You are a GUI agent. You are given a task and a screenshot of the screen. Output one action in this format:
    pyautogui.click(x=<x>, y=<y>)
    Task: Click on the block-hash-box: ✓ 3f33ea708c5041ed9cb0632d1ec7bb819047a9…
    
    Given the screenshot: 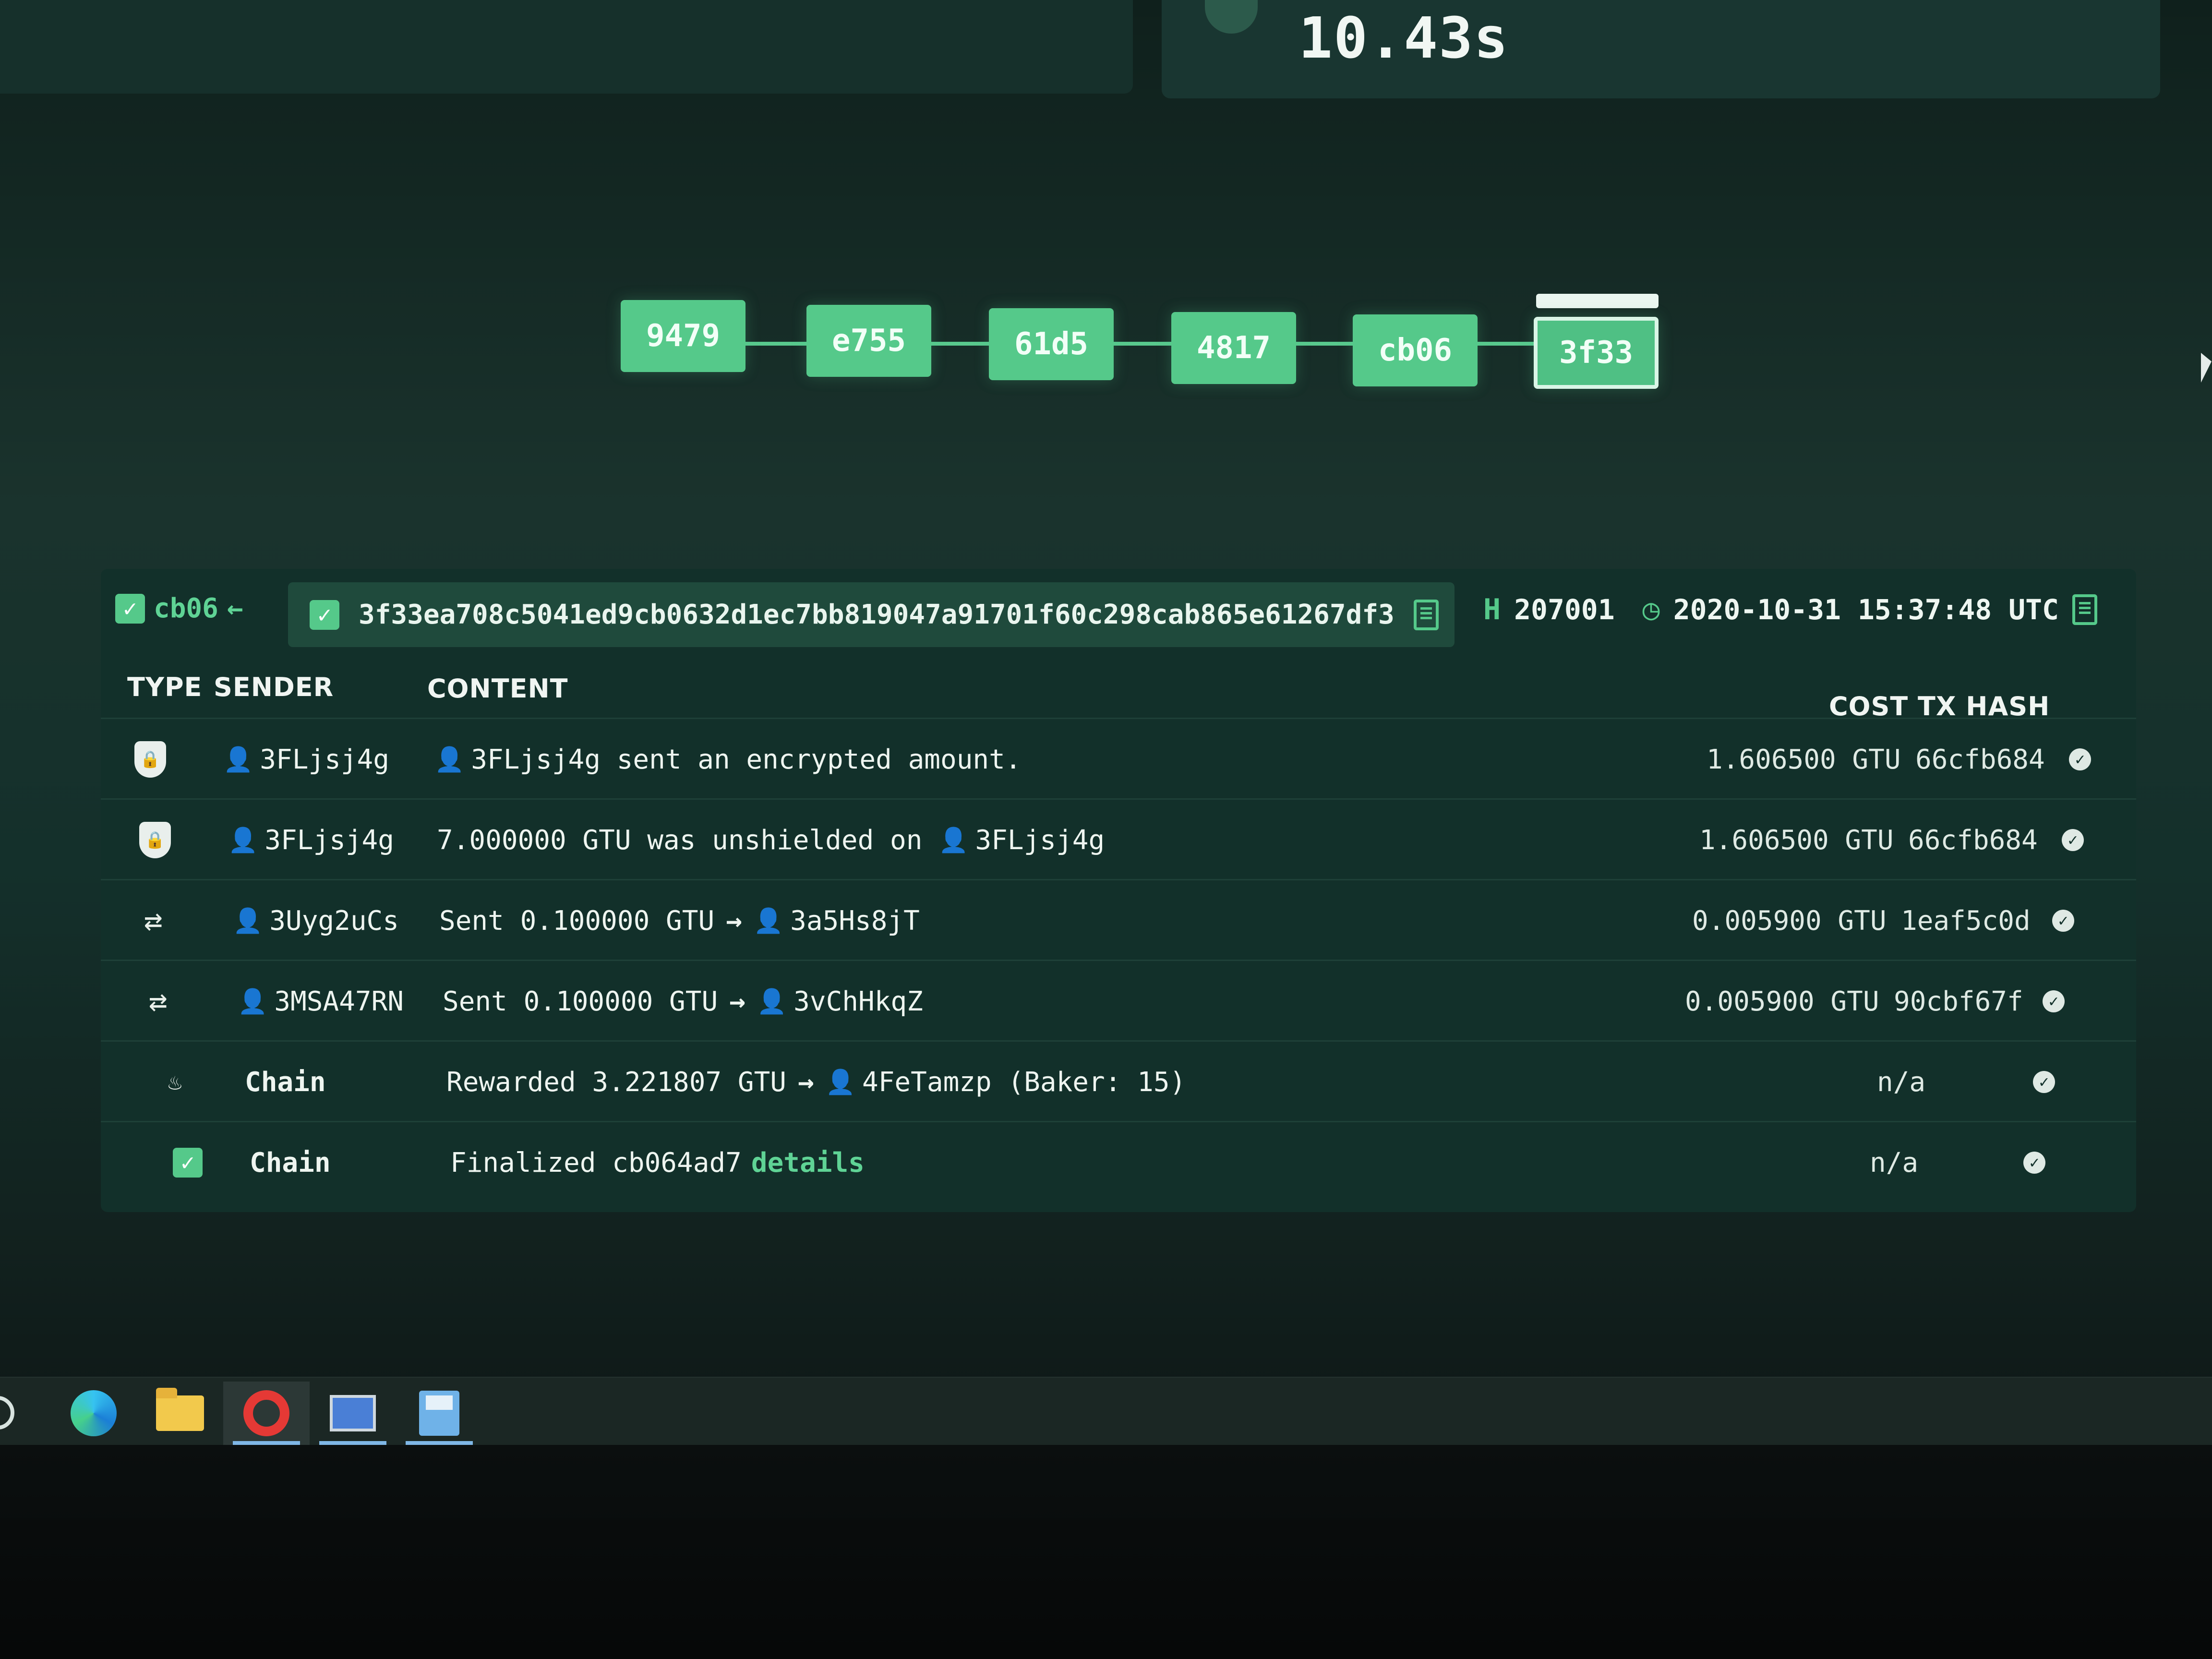 What is the action you would take?
    pyautogui.click(x=871, y=614)
    